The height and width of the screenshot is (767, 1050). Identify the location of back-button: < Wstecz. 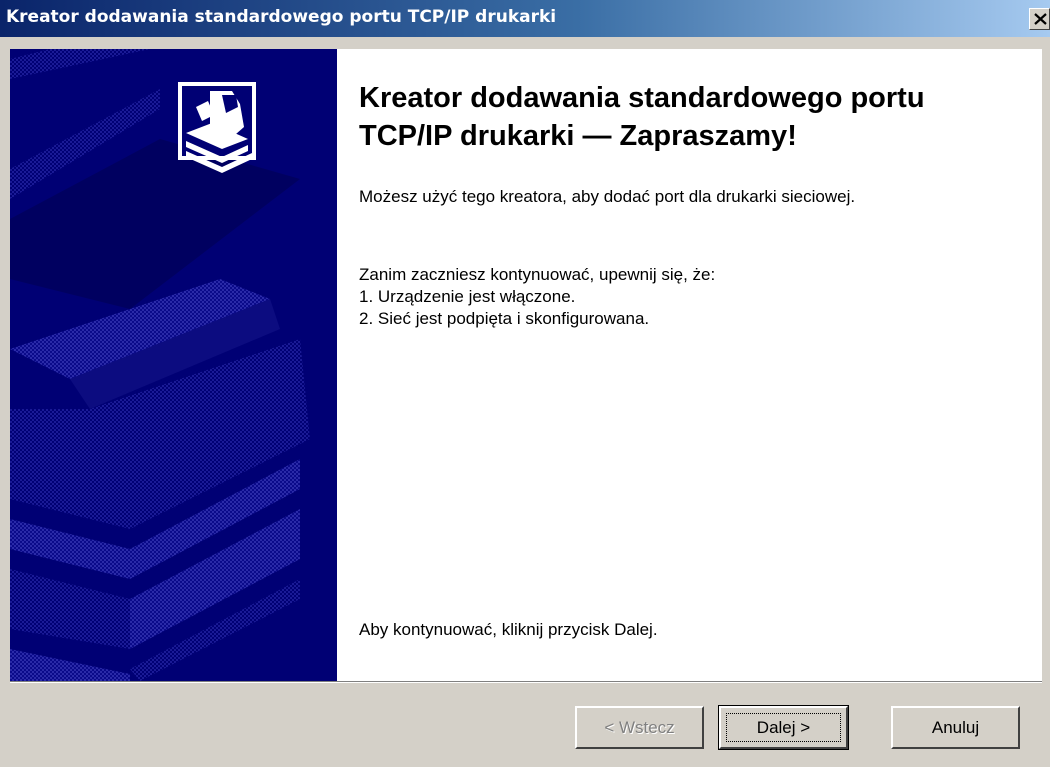
(639, 727).